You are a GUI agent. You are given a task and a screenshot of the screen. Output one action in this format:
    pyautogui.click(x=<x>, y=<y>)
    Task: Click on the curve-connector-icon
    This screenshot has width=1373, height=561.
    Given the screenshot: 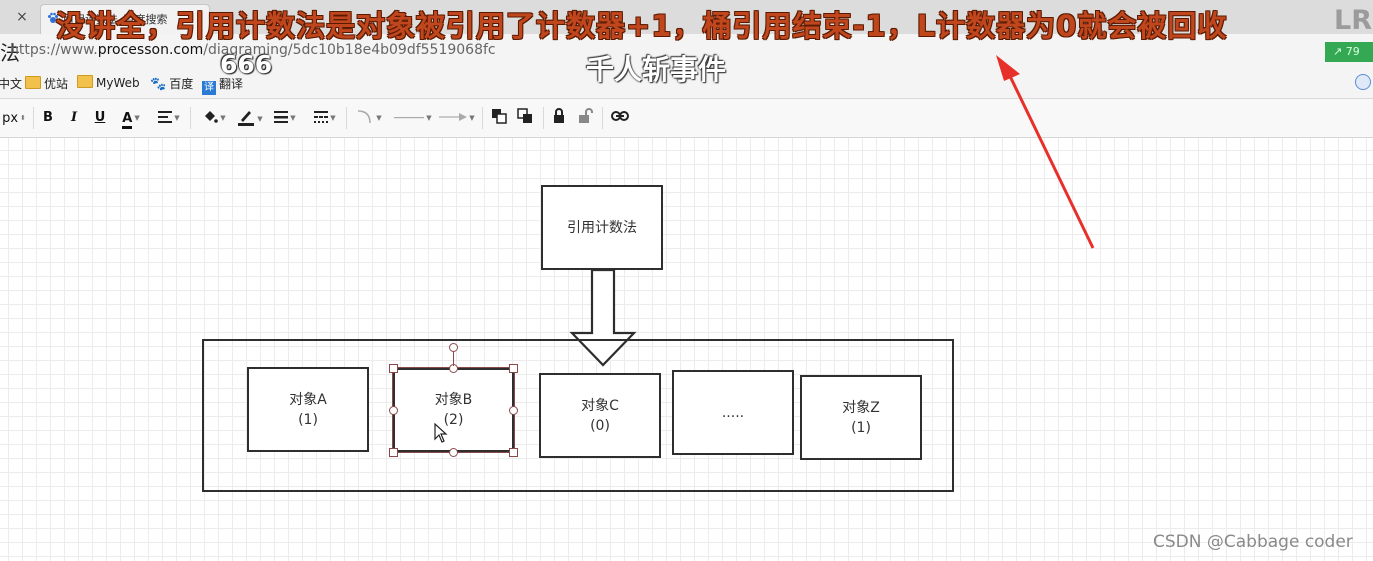 What is the action you would take?
    pyautogui.click(x=365, y=117)
    